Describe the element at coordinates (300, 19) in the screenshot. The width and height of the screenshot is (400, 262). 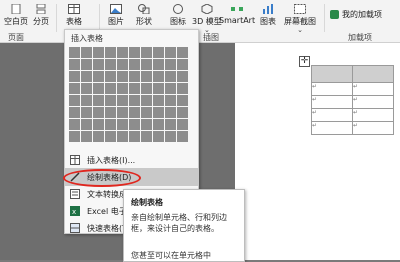
I see `screenshot-button: 屏幕截图 ⌄` at that location.